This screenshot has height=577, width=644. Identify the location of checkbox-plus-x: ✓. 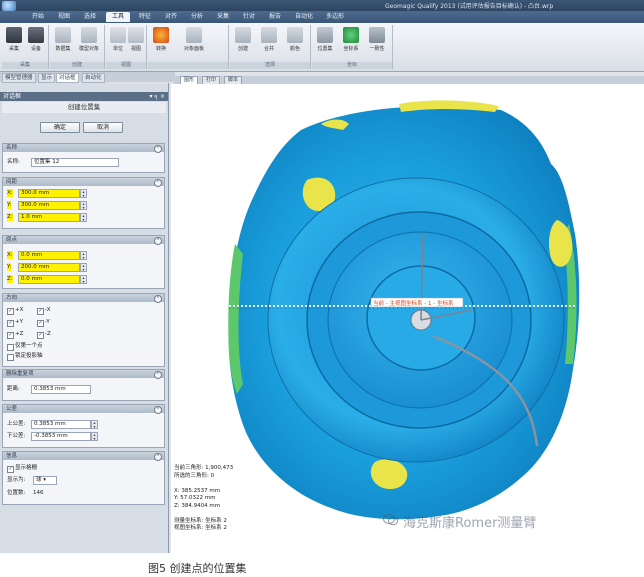
(10, 311).